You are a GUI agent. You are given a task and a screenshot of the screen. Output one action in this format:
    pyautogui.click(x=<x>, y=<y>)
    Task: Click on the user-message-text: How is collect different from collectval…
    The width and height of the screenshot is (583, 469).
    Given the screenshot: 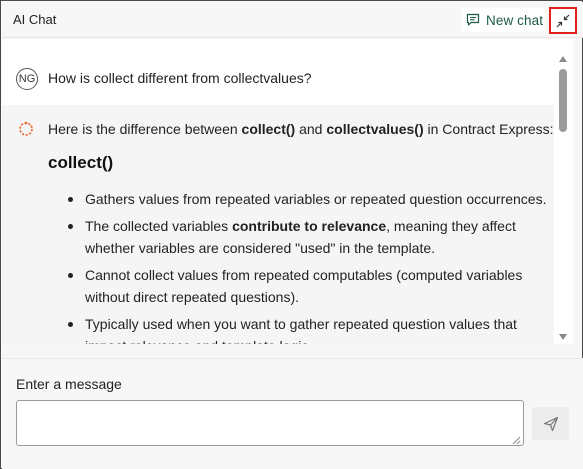 What is the action you would take?
    pyautogui.click(x=180, y=78)
    